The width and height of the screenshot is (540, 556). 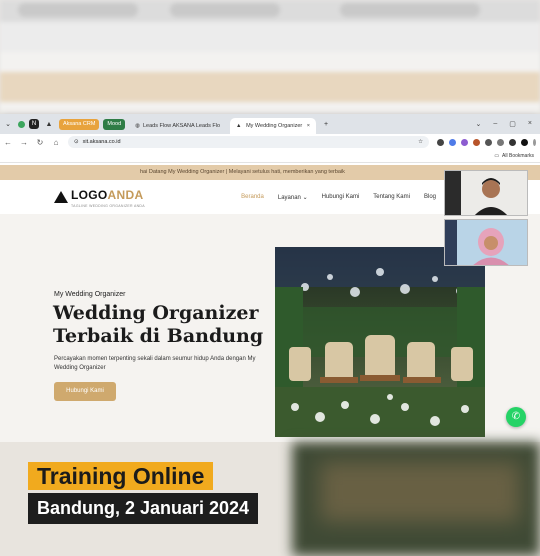 I want to click on chip-mood: Mood, so click(x=114, y=124).